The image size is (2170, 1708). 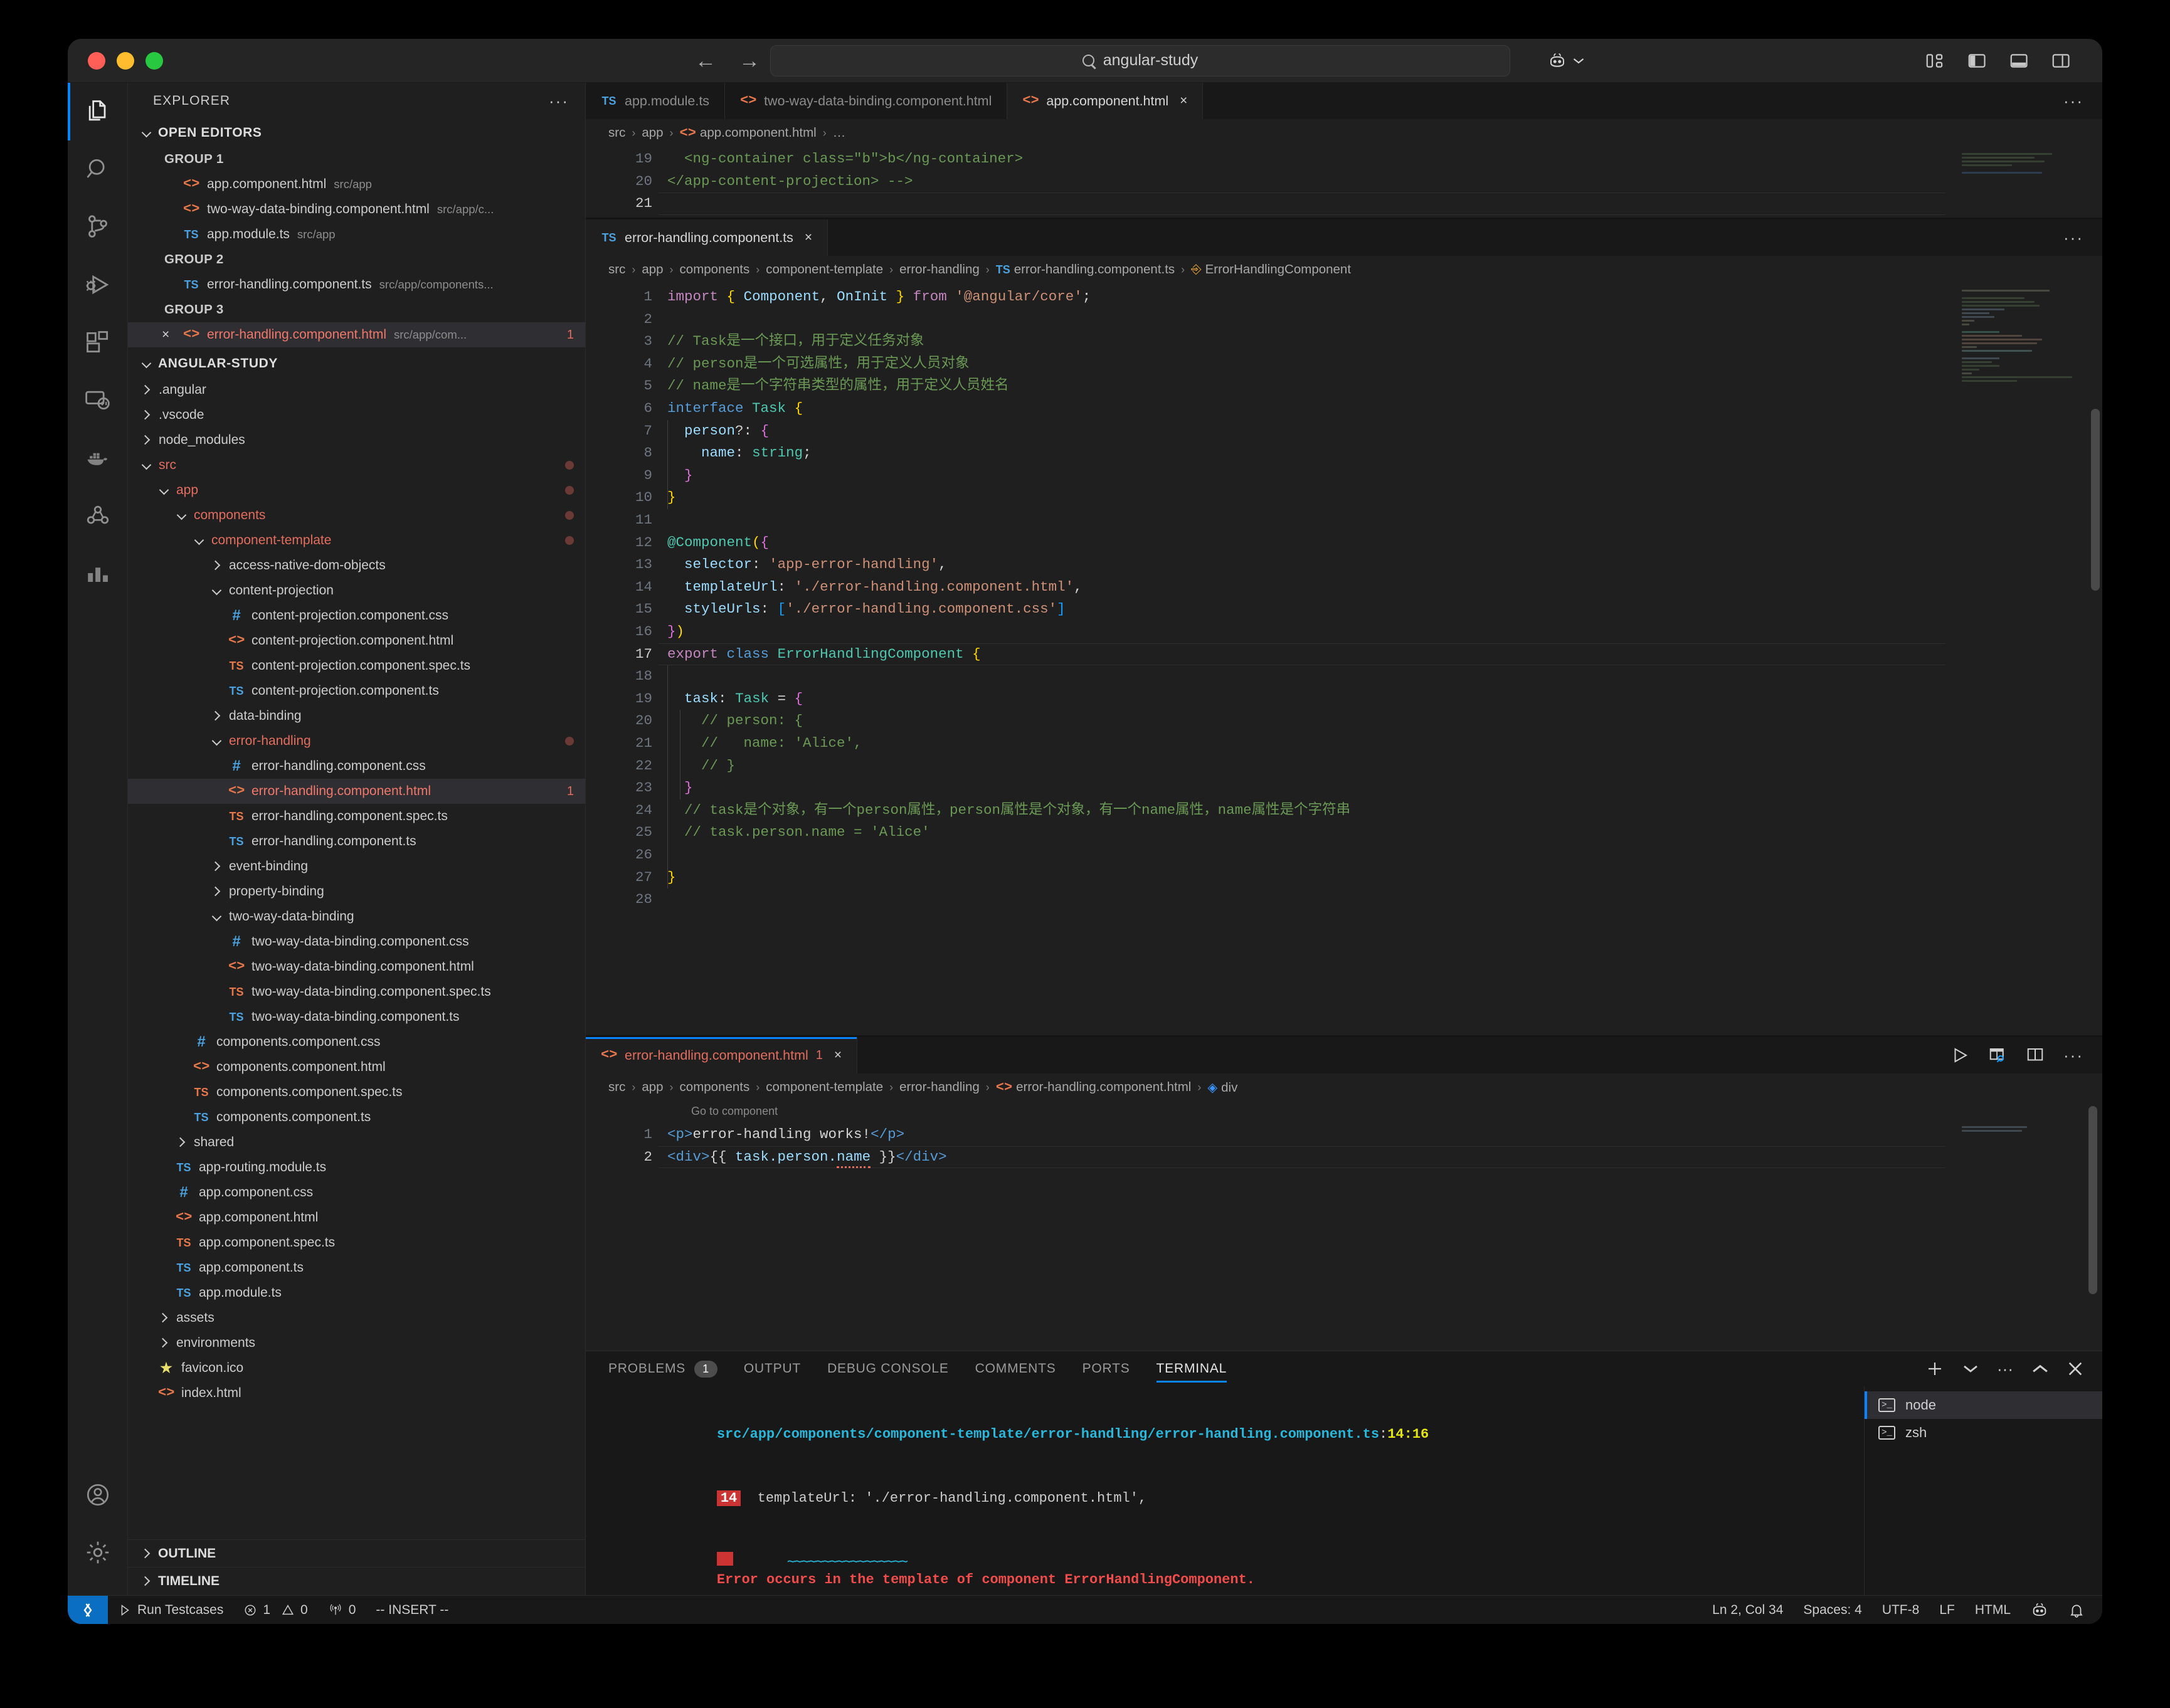 I want to click on tree-file: TS components.component.ts, so click(x=357, y=1117).